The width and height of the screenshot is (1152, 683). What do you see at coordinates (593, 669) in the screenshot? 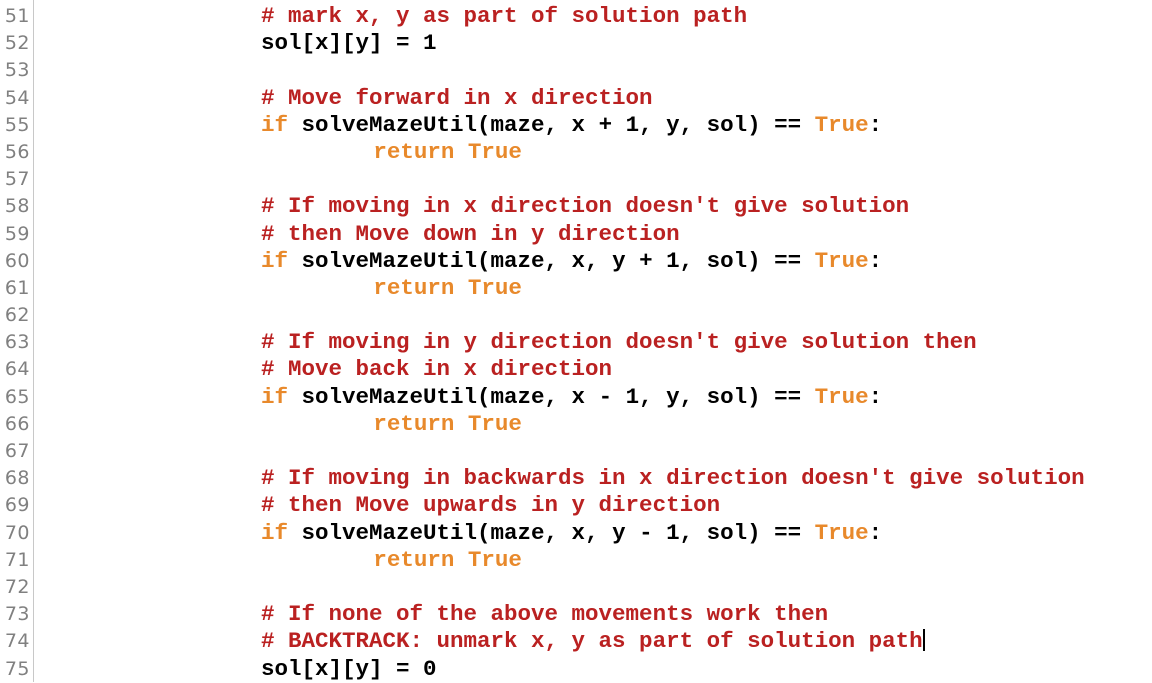
I see `code-line: sol[x][y] = 0` at bounding box center [593, 669].